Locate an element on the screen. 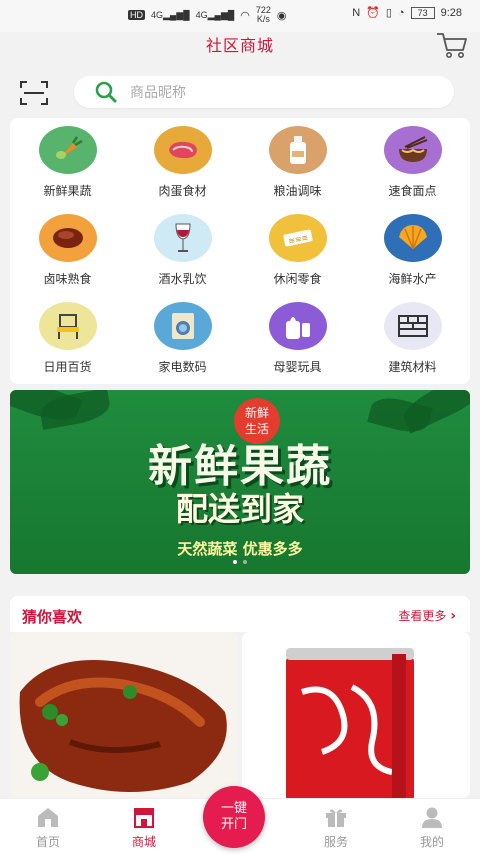 The height and width of the screenshot is (854, 480). view-more-label: 查看更多 is located at coordinates (422, 616).